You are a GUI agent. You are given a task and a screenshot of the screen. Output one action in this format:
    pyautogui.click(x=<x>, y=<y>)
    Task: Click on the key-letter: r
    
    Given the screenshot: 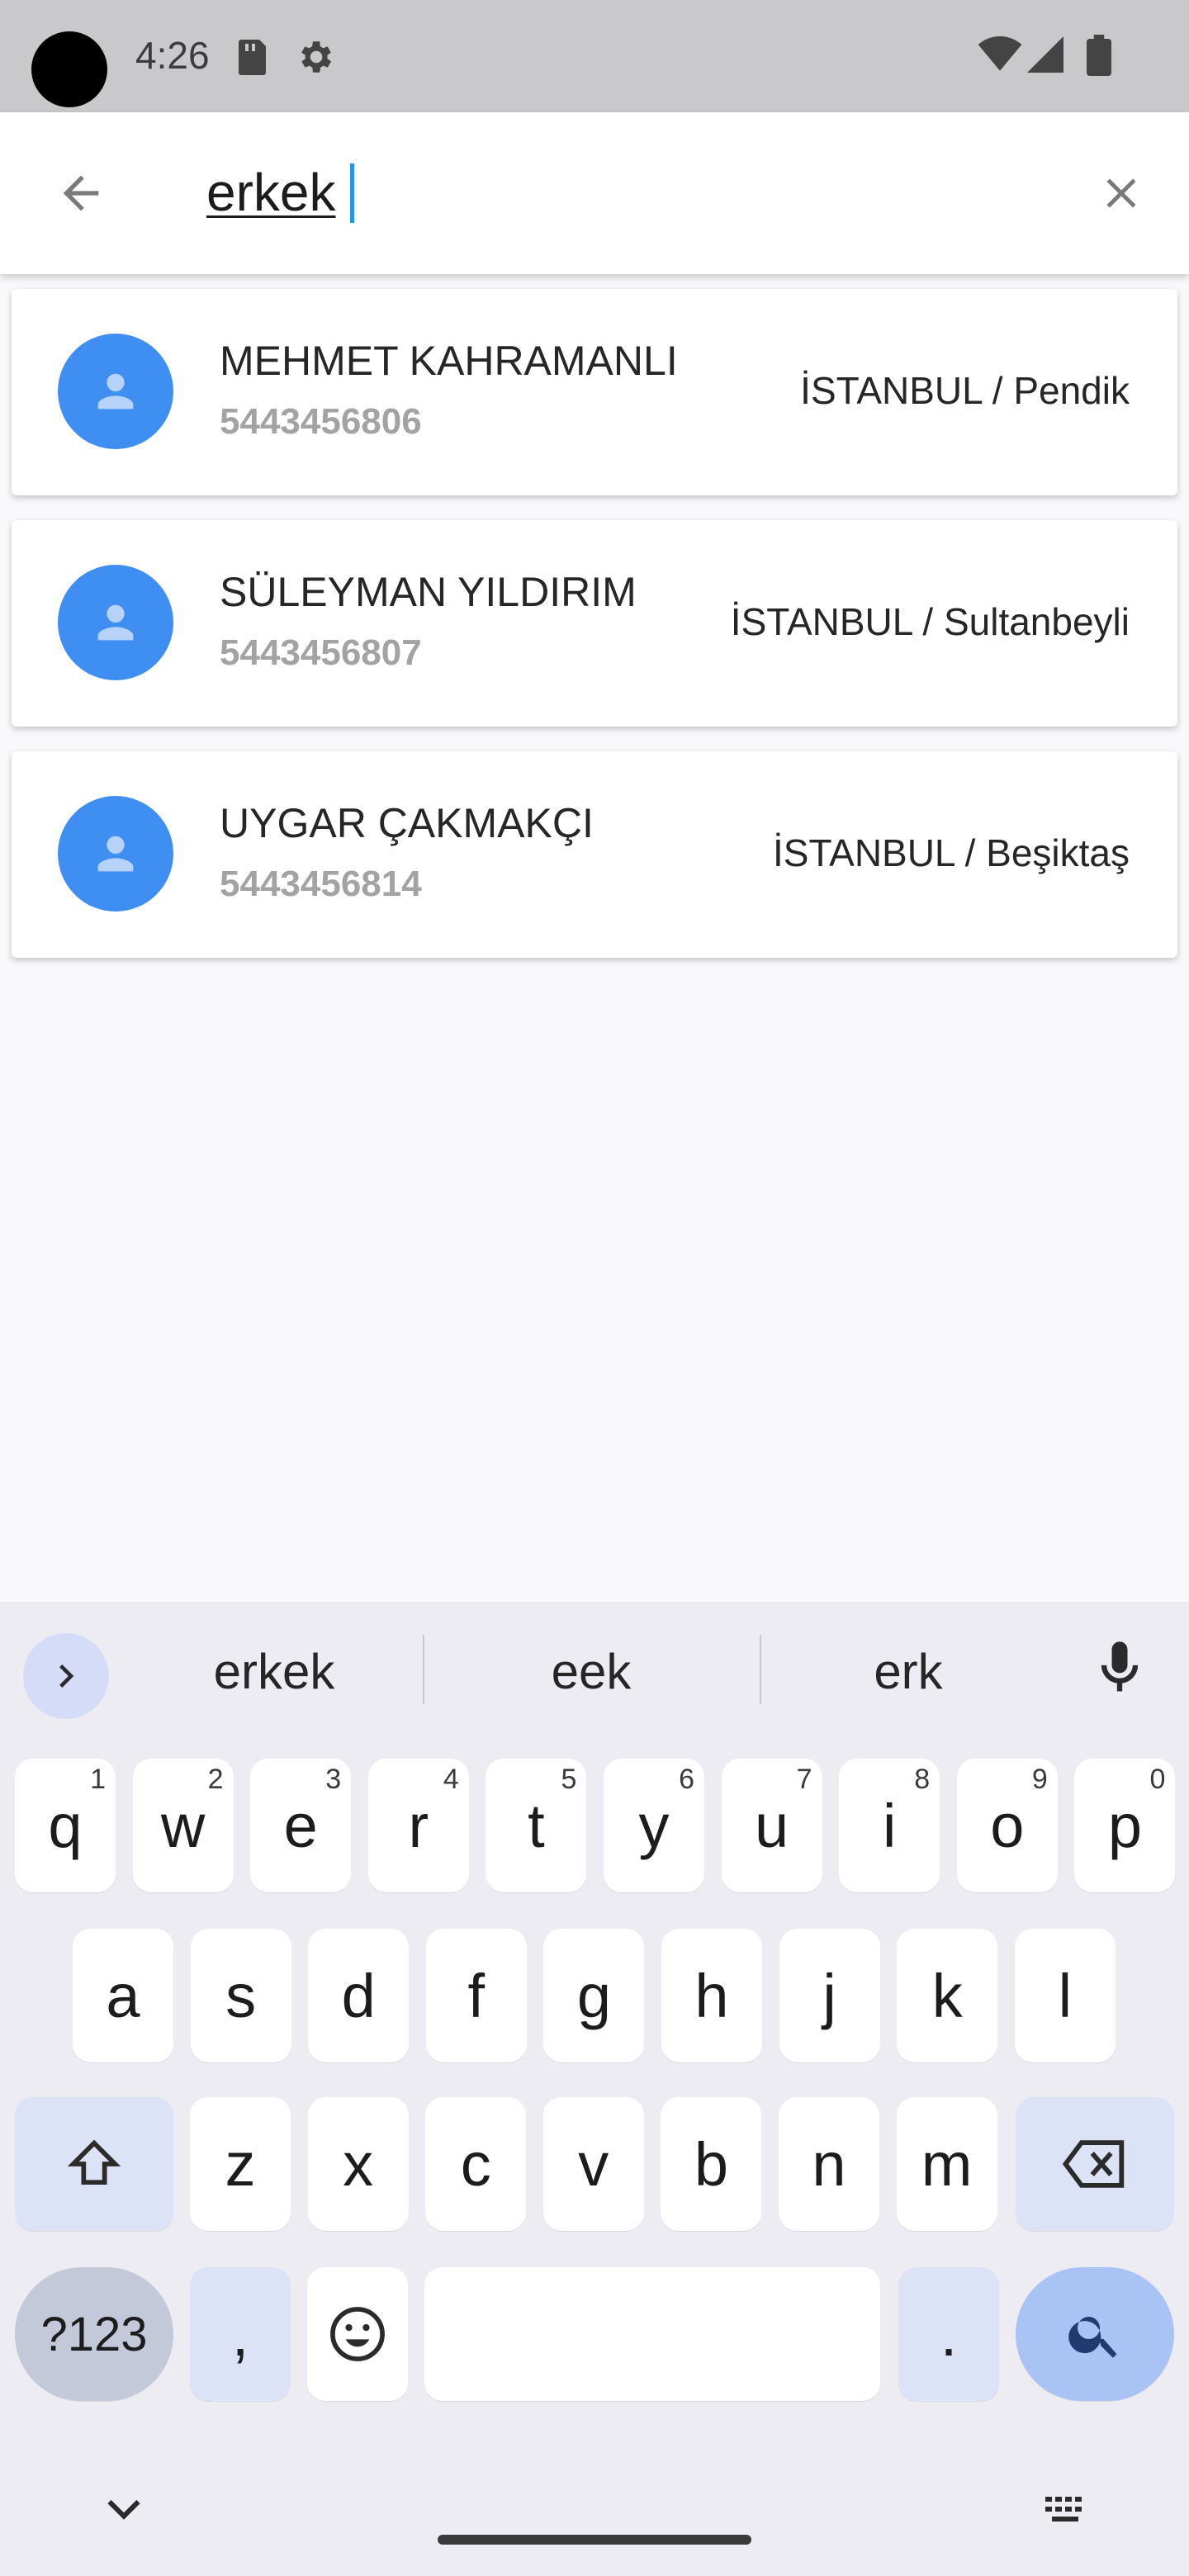 What is the action you would take?
    pyautogui.click(x=418, y=1825)
    